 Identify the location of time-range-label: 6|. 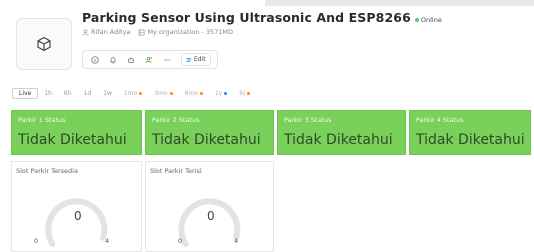
(242, 93).